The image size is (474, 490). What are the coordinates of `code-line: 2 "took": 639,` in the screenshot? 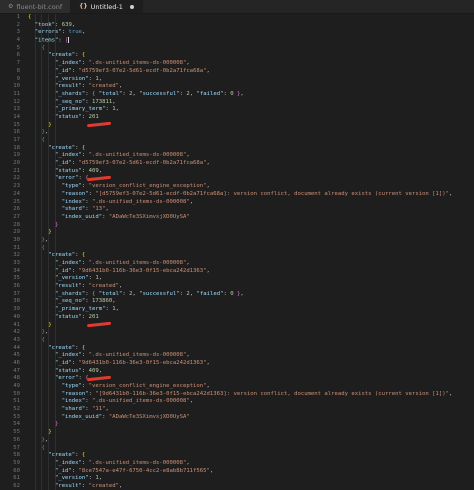 It's located at (237, 26).